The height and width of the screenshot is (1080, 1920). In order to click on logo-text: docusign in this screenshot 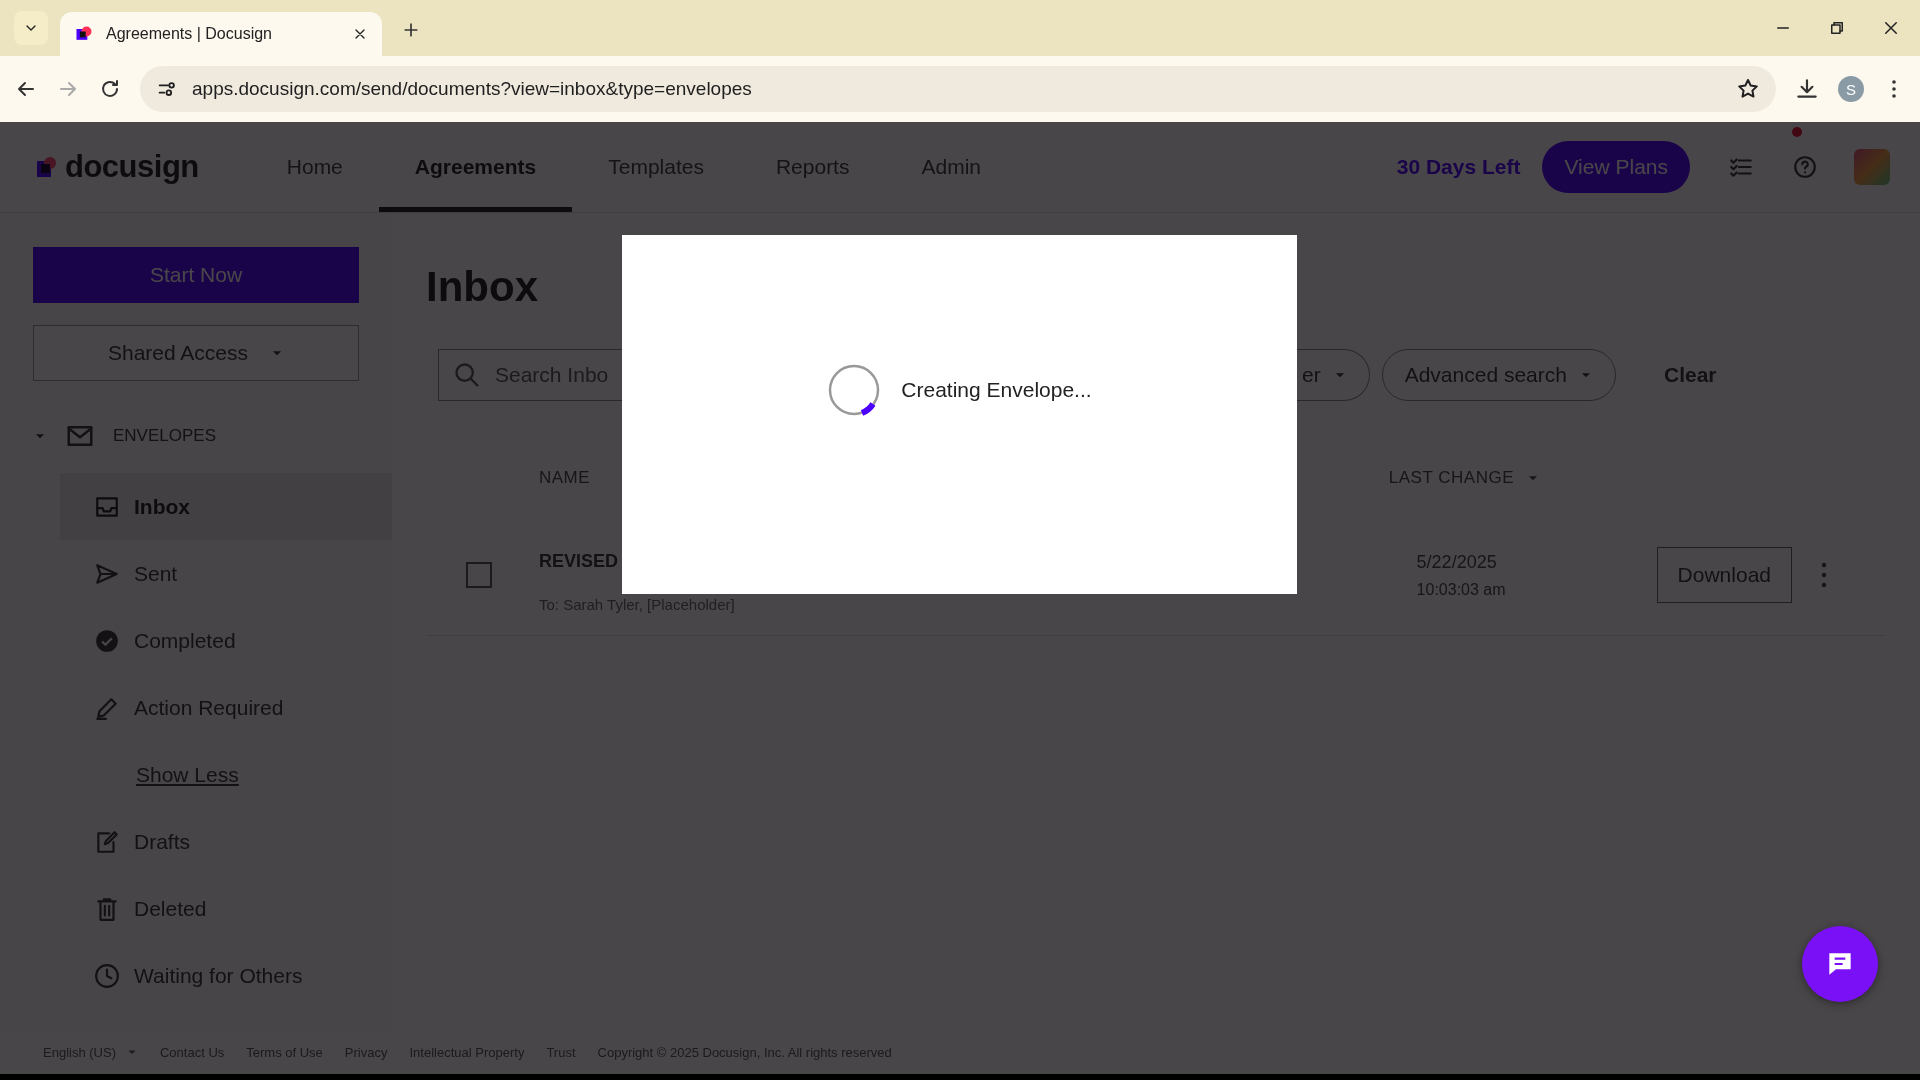, I will do `click(132, 167)`.